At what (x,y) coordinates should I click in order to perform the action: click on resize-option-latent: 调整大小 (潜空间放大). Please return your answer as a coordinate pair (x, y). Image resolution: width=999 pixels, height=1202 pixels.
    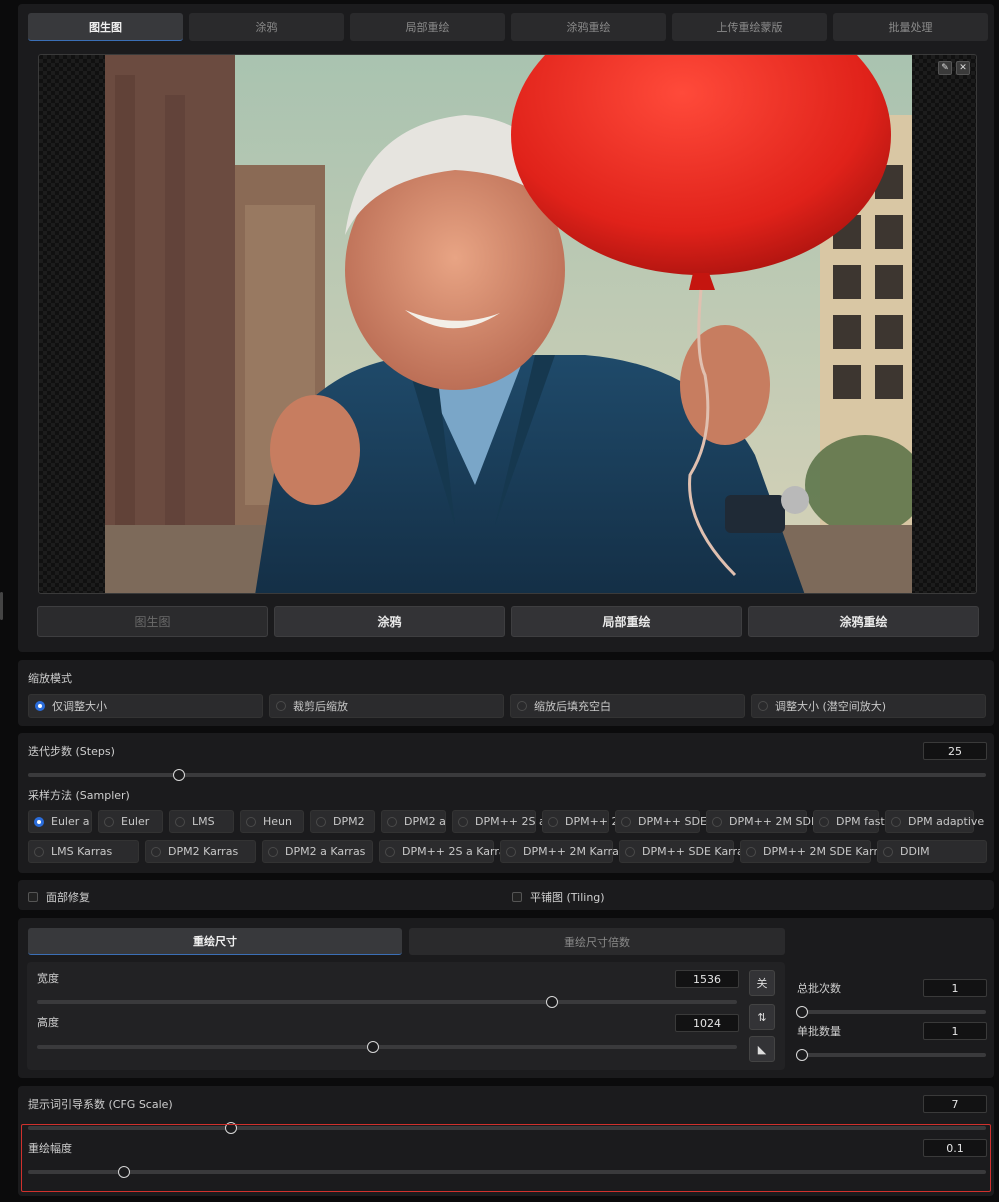
    Looking at the image, I should click on (868, 706).